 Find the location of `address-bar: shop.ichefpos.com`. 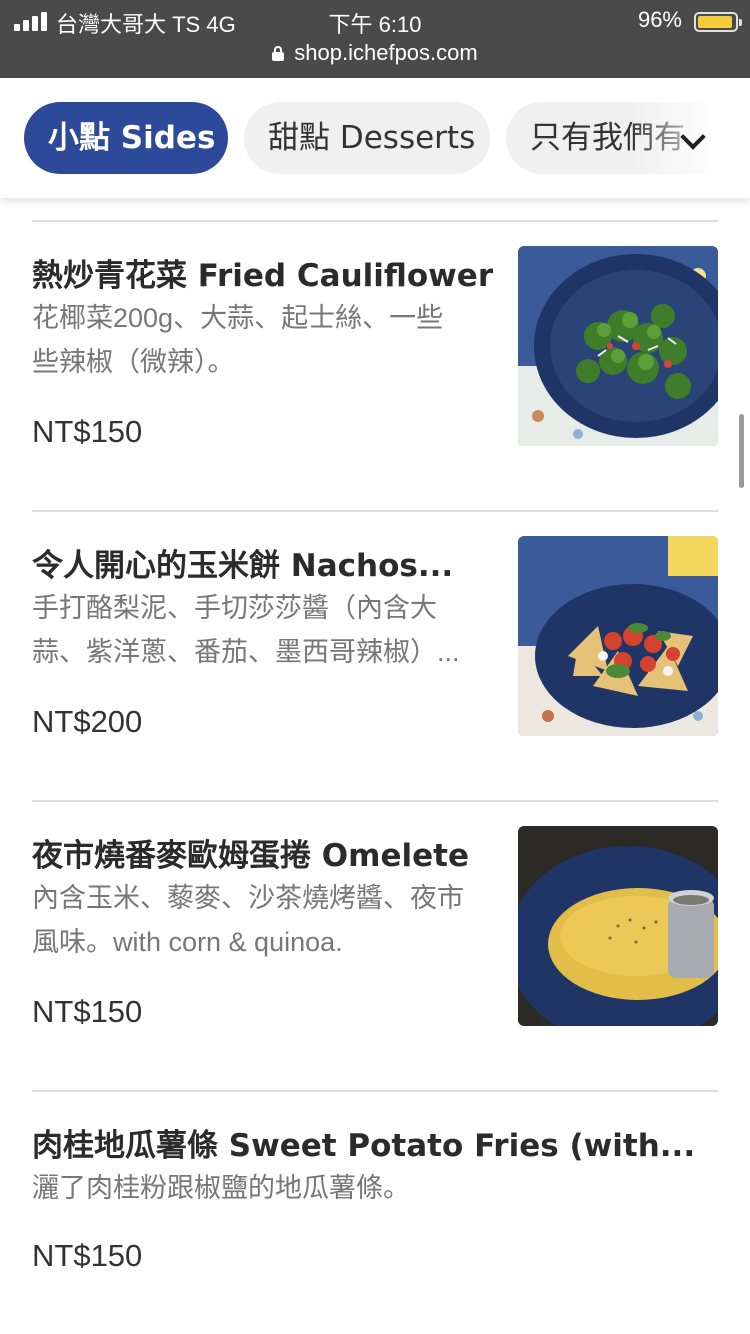

address-bar: shop.ichefpos.com is located at coordinates (375, 53).